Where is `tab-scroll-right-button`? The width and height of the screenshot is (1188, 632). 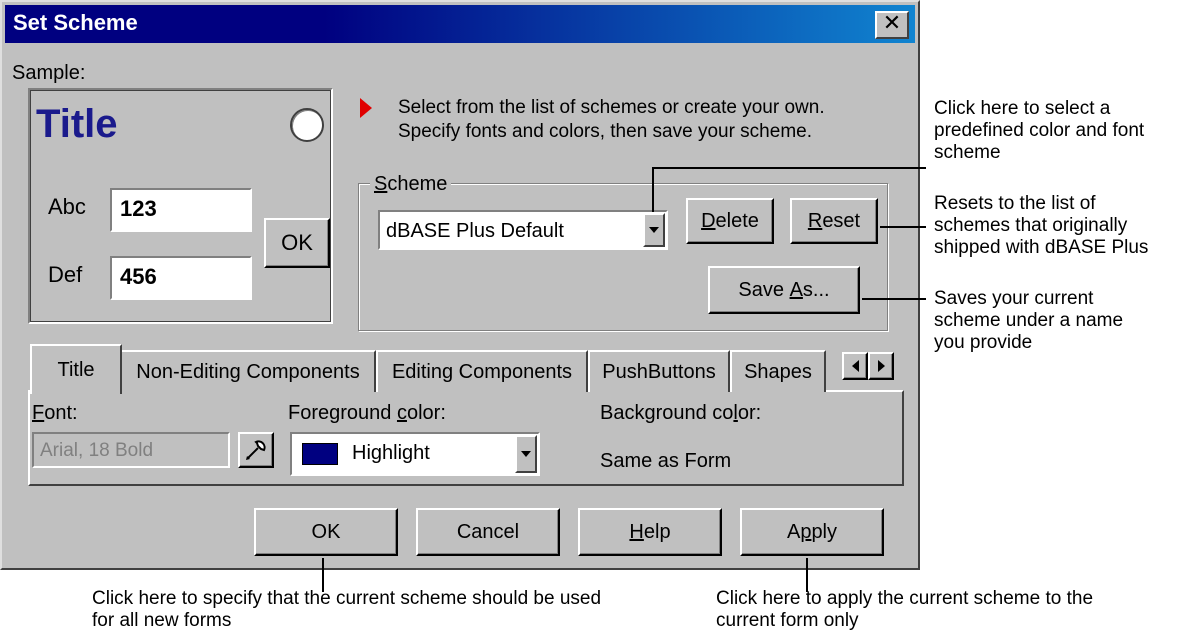
tab-scroll-right-button is located at coordinates (881, 366).